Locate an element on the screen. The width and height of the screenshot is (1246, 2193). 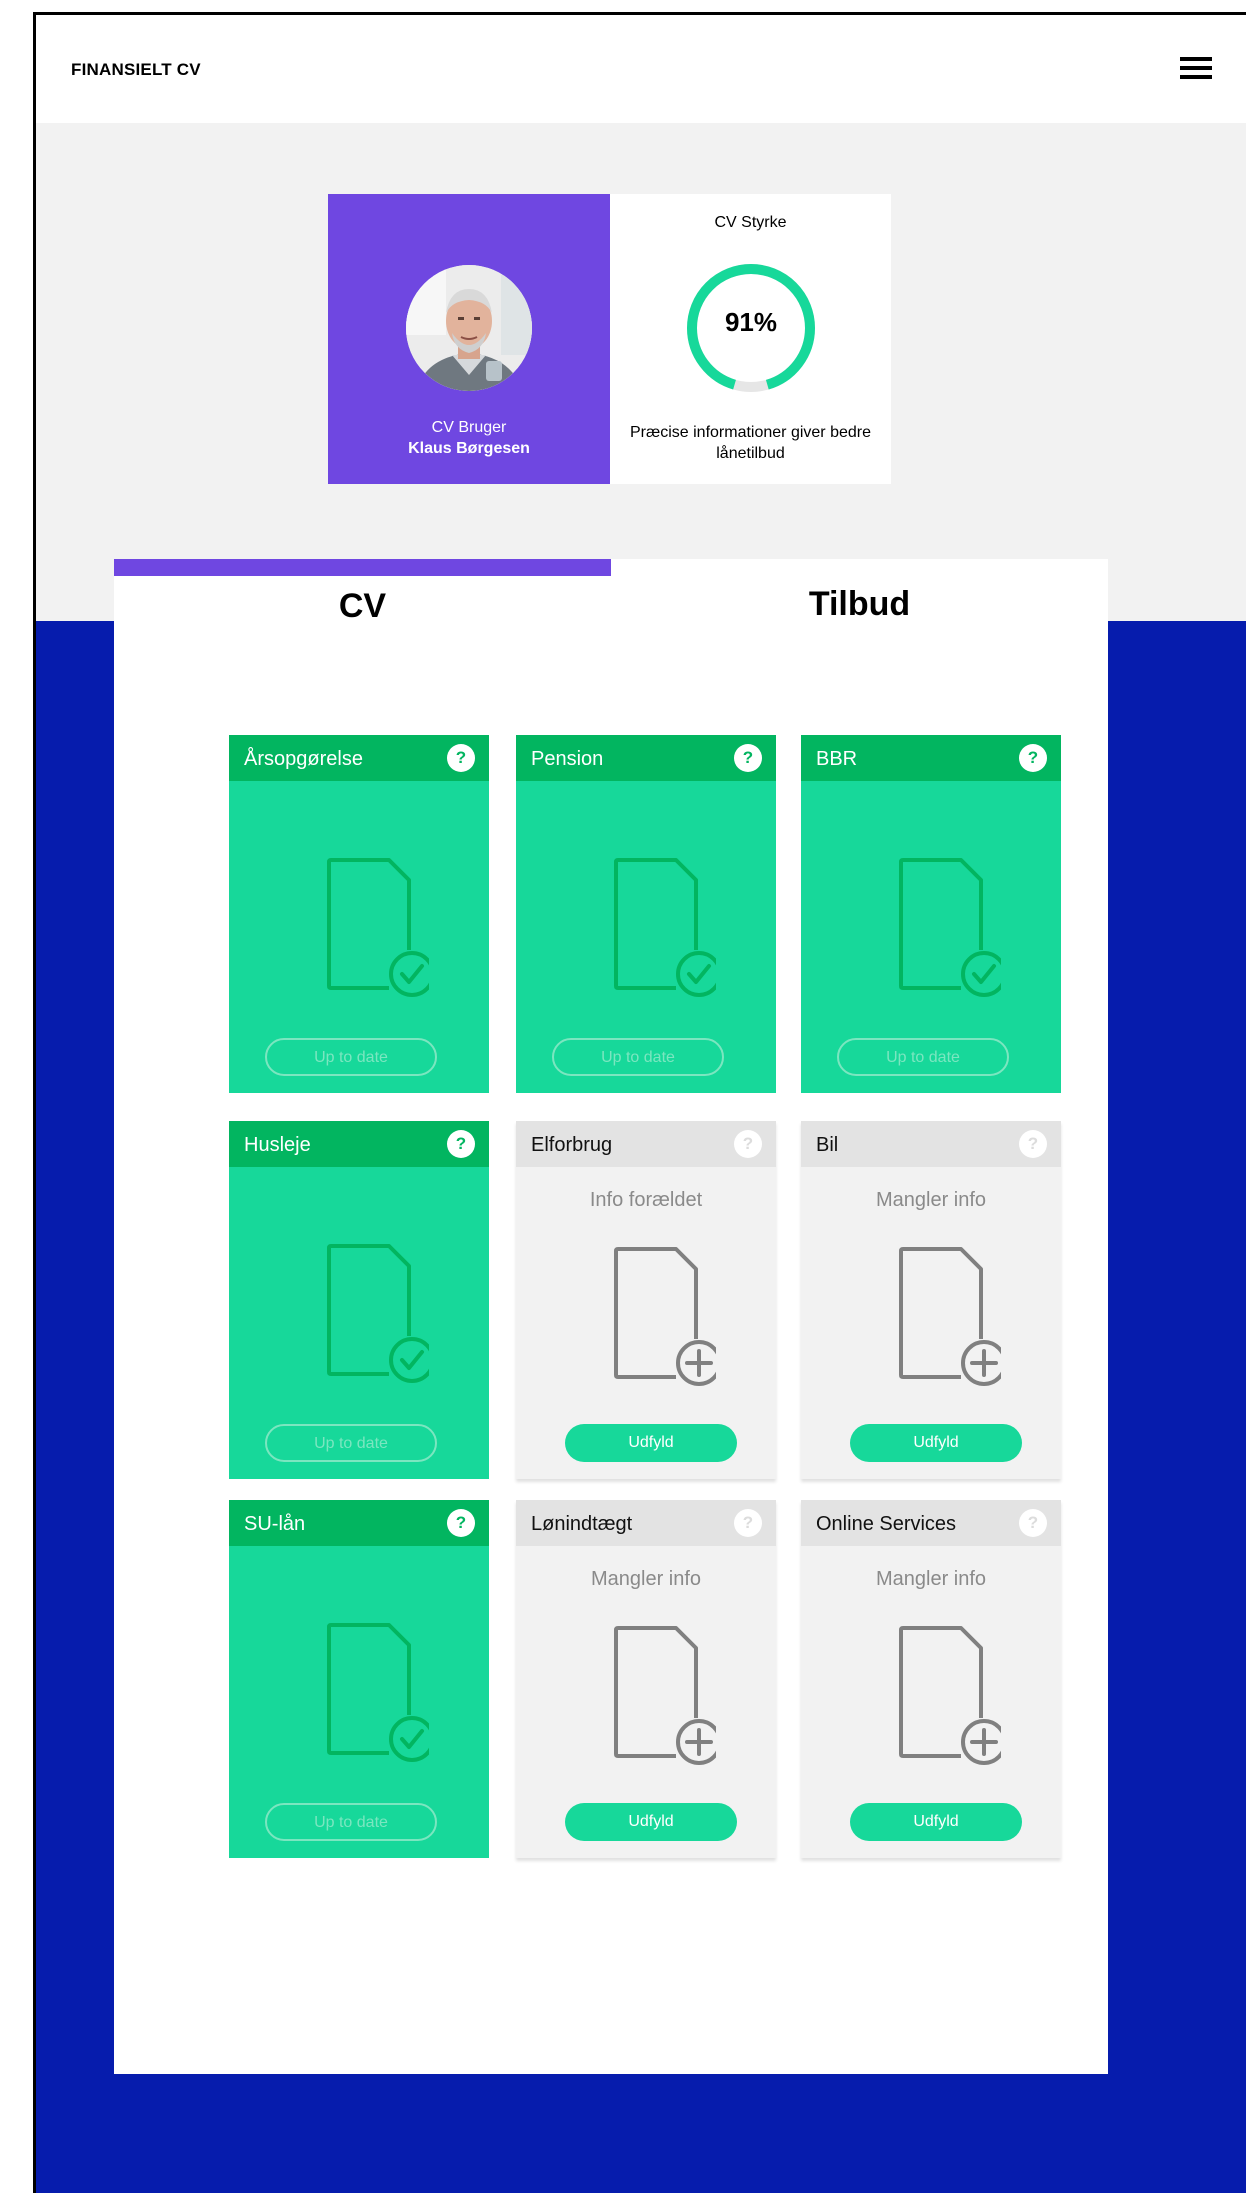
cv-card: Årsopgørelse? Up to date is located at coordinates (359, 914).